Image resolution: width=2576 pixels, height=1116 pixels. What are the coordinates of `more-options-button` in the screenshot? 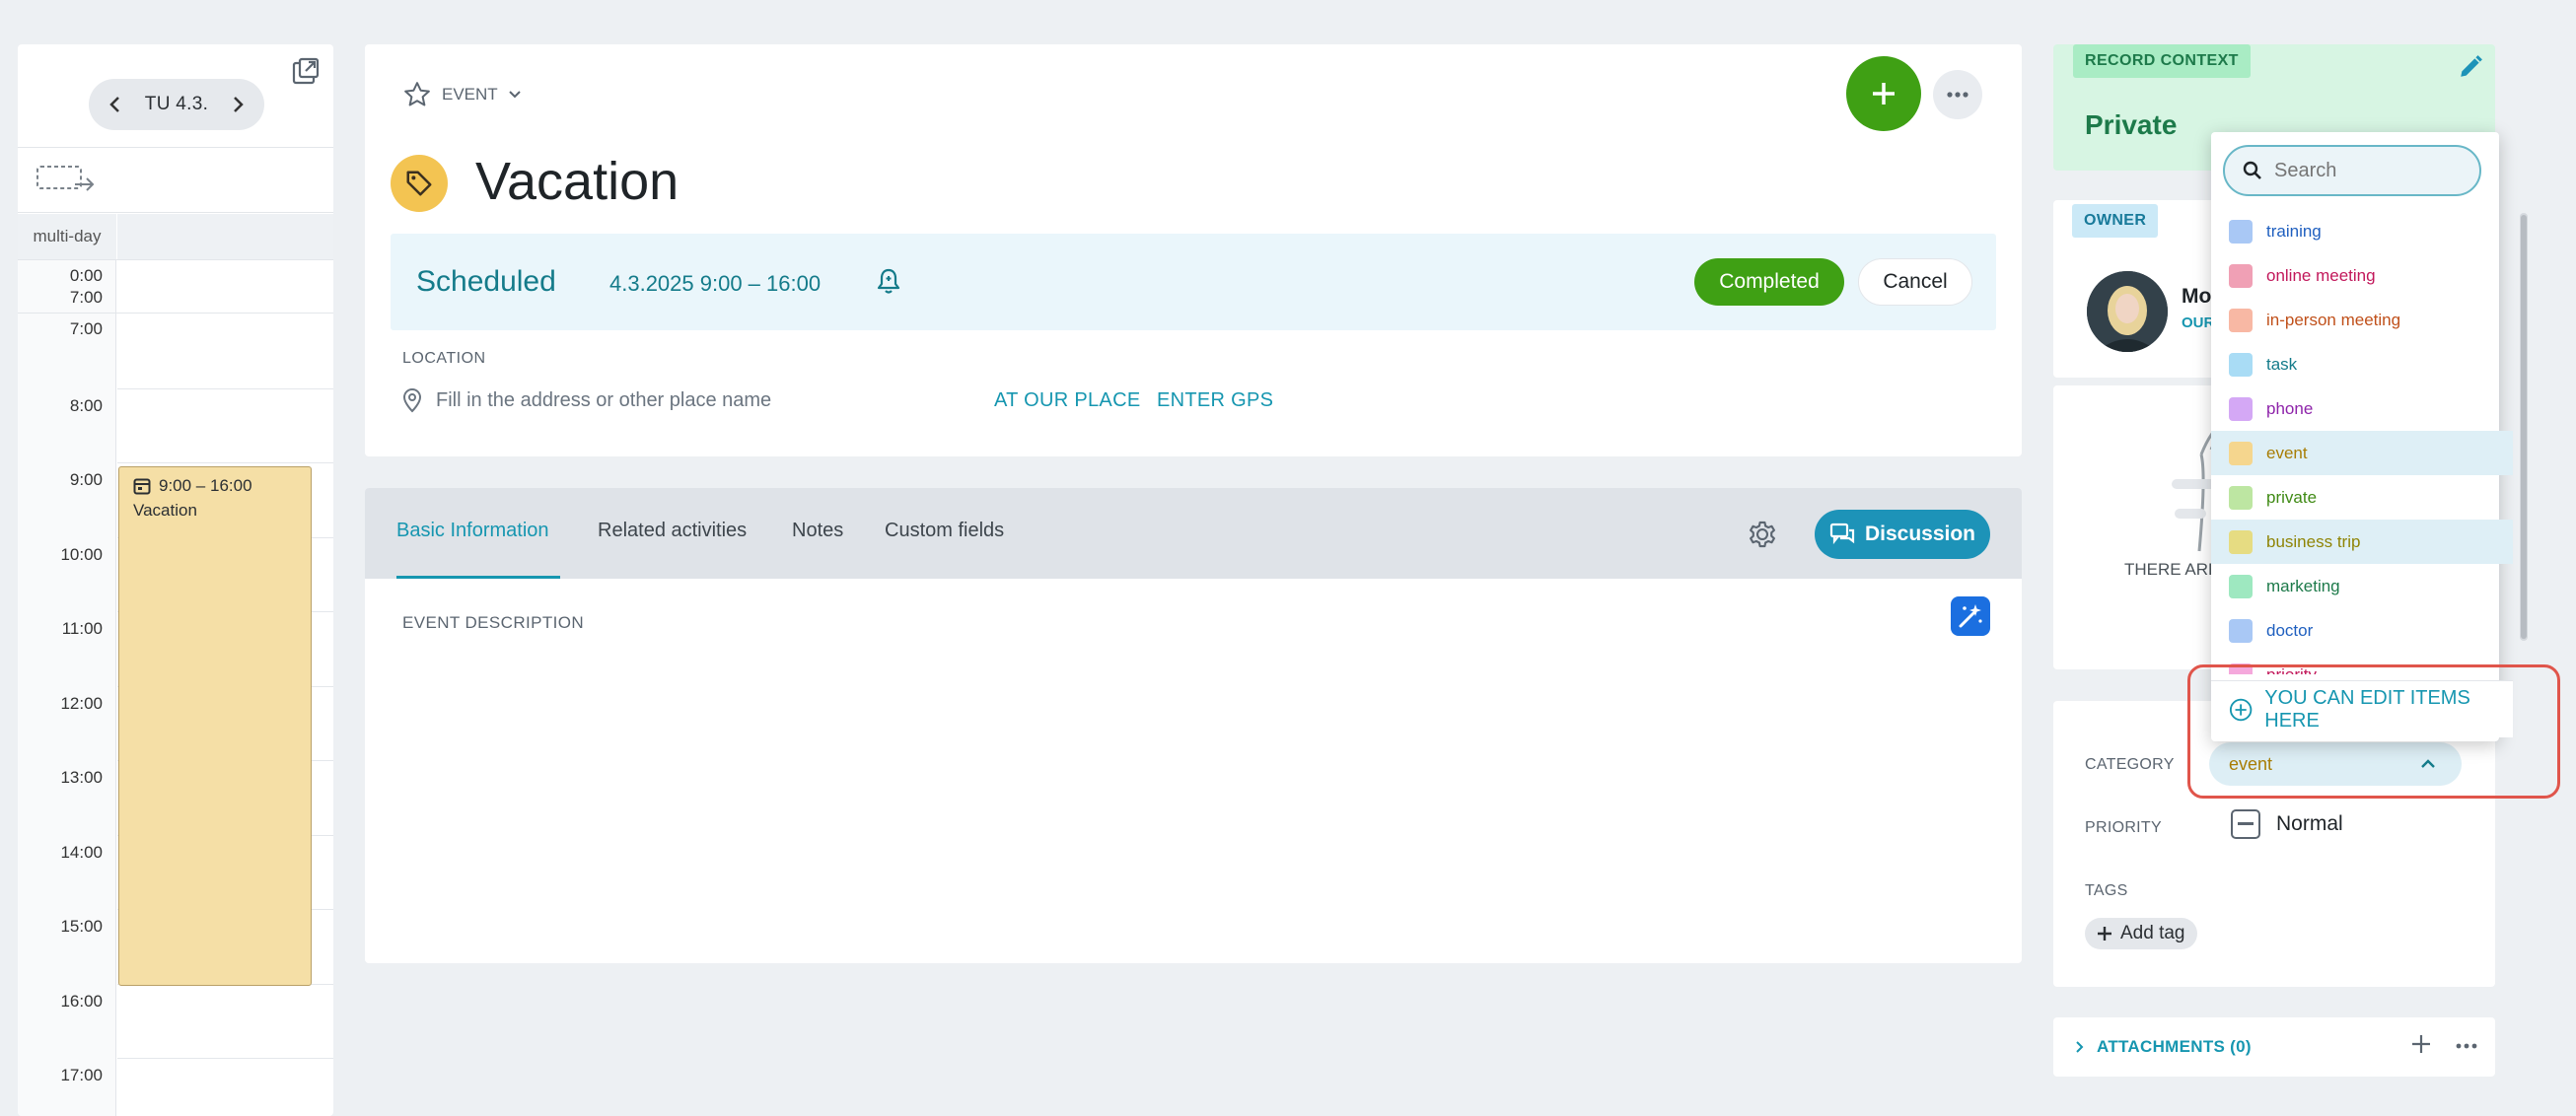 It's located at (1957, 94).